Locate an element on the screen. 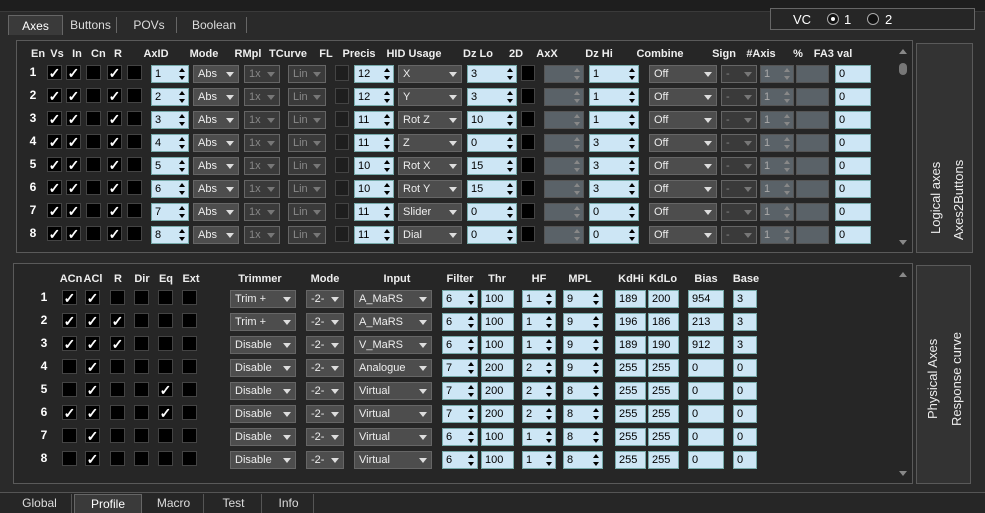 The image size is (985, 513). axid-spinner: 7 is located at coordinates (170, 212).